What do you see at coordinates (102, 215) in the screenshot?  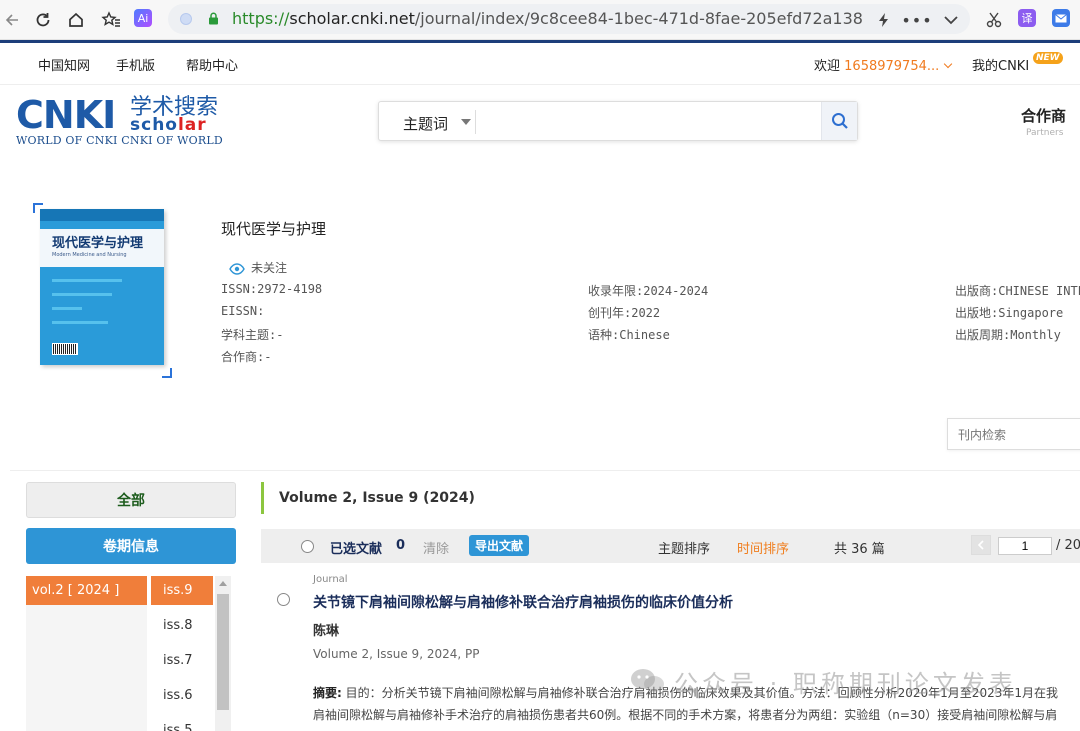 I see `cover-top-band` at bounding box center [102, 215].